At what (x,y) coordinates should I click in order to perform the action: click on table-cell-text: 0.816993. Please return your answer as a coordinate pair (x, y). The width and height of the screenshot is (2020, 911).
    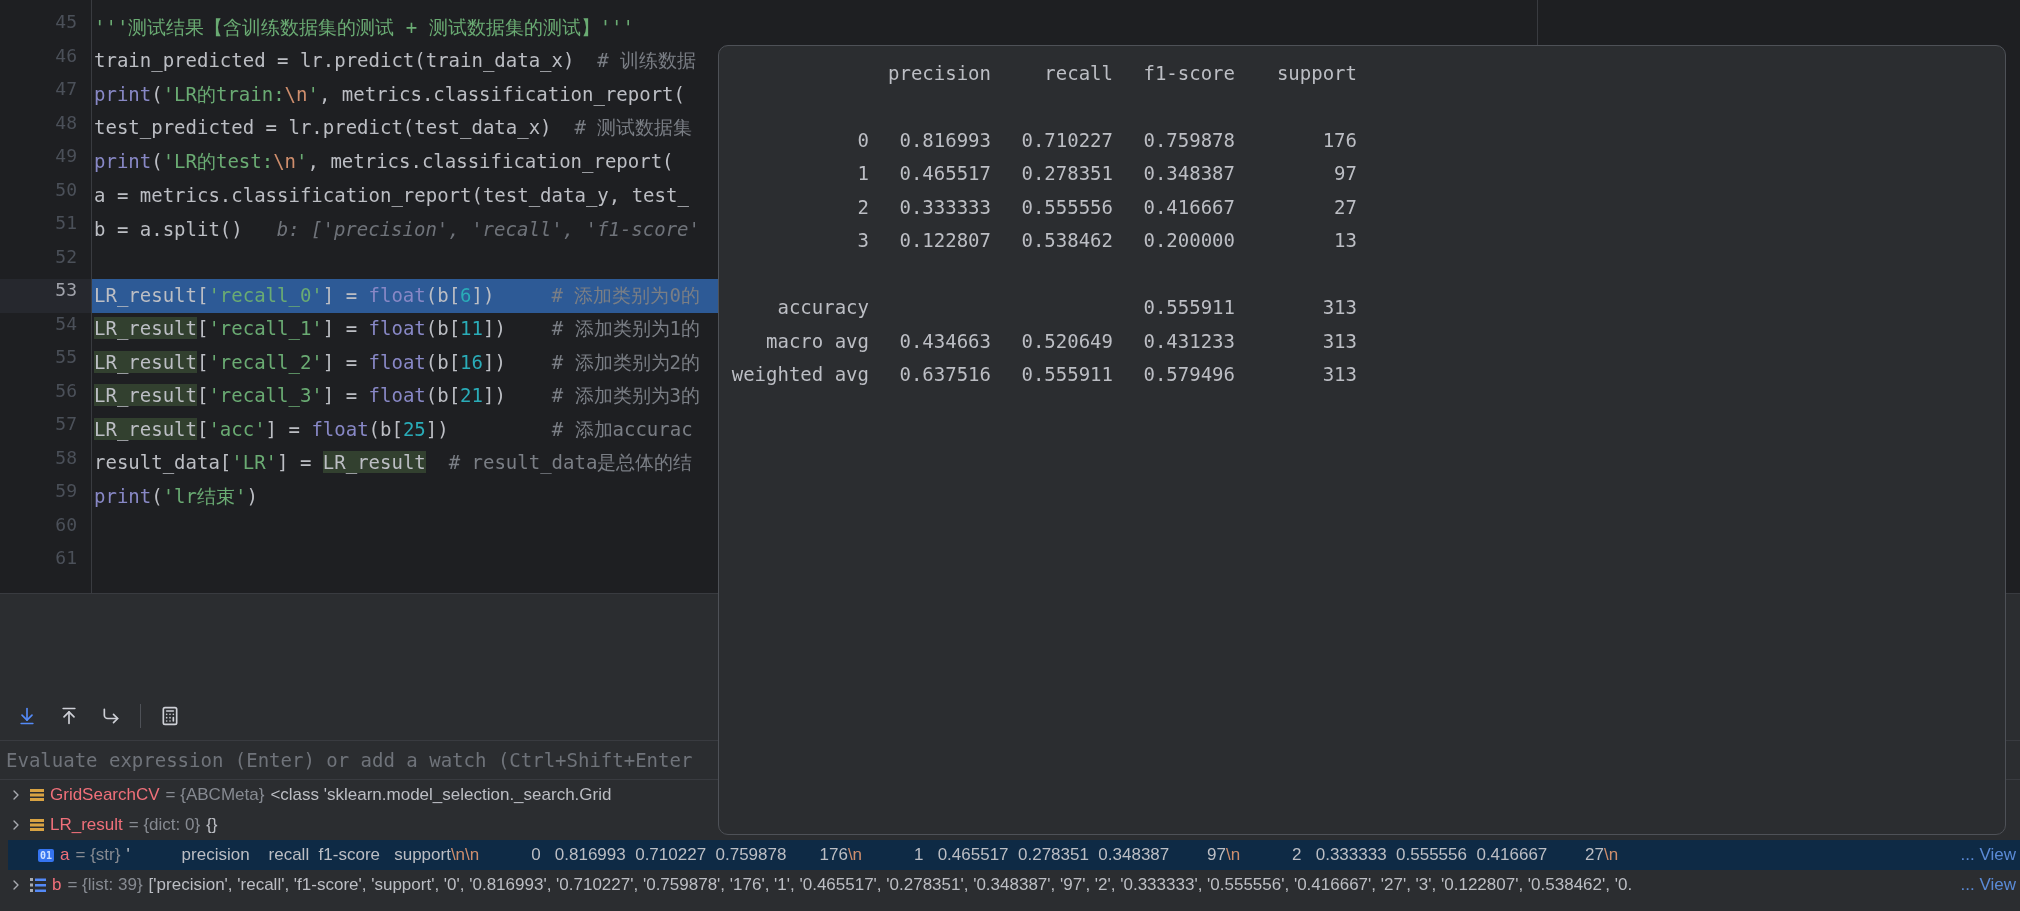
    Looking at the image, I should click on (944, 139).